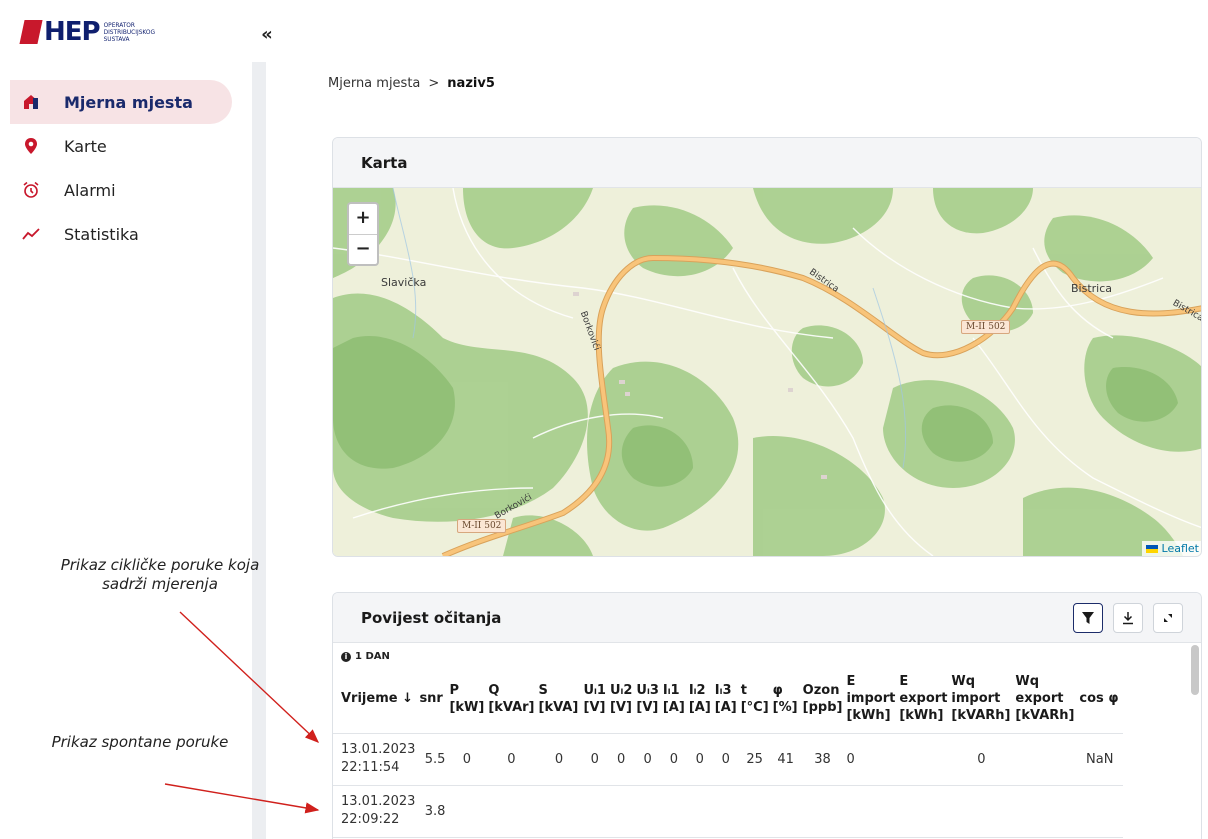 The width and height of the screenshot is (1208, 839). What do you see at coordinates (923, 699) in the screenshot?
I see `col-header-e-export: Eexport [kWh]` at bounding box center [923, 699].